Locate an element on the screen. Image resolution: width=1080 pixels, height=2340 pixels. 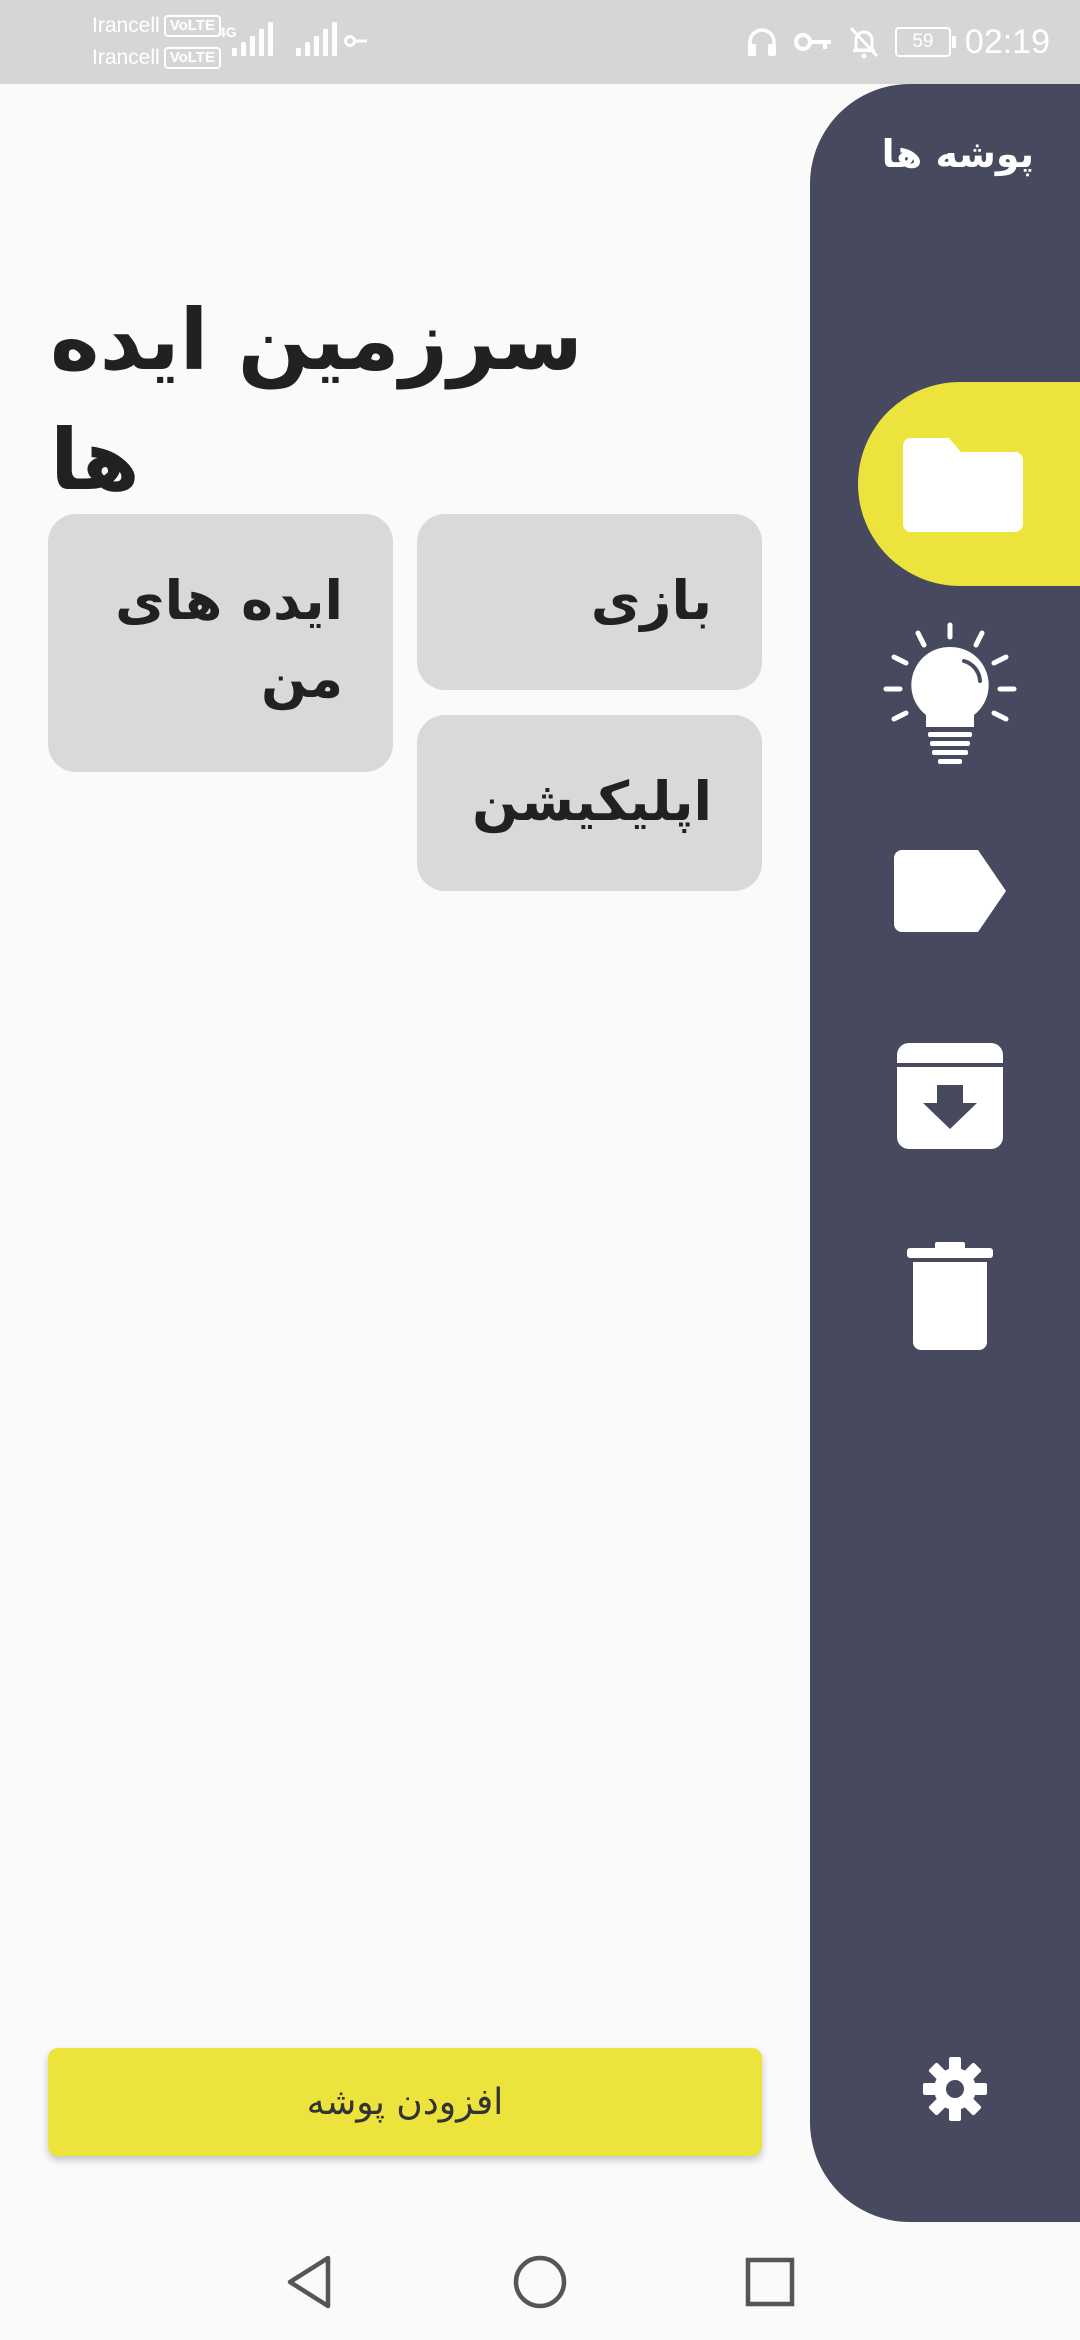
back-icon is located at coordinates (310, 2282).